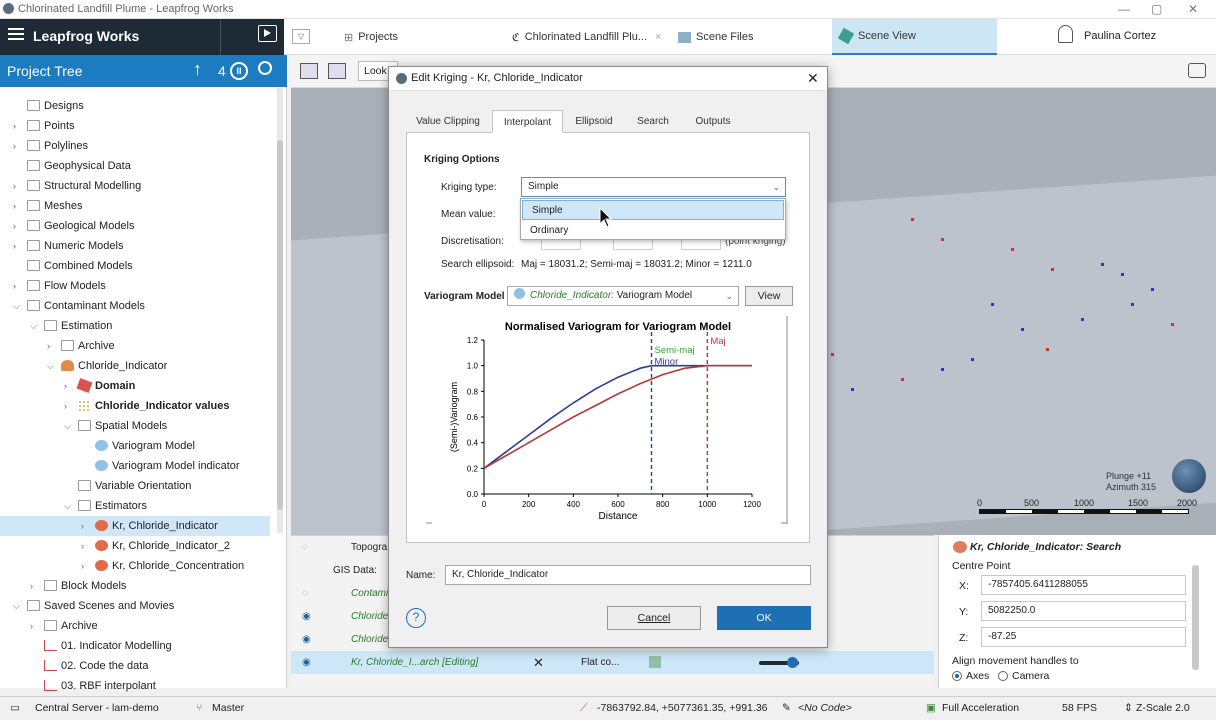 This screenshot has height=720, width=1216. What do you see at coordinates (135, 286) in the screenshot?
I see `tree-item: › Flow Models` at bounding box center [135, 286].